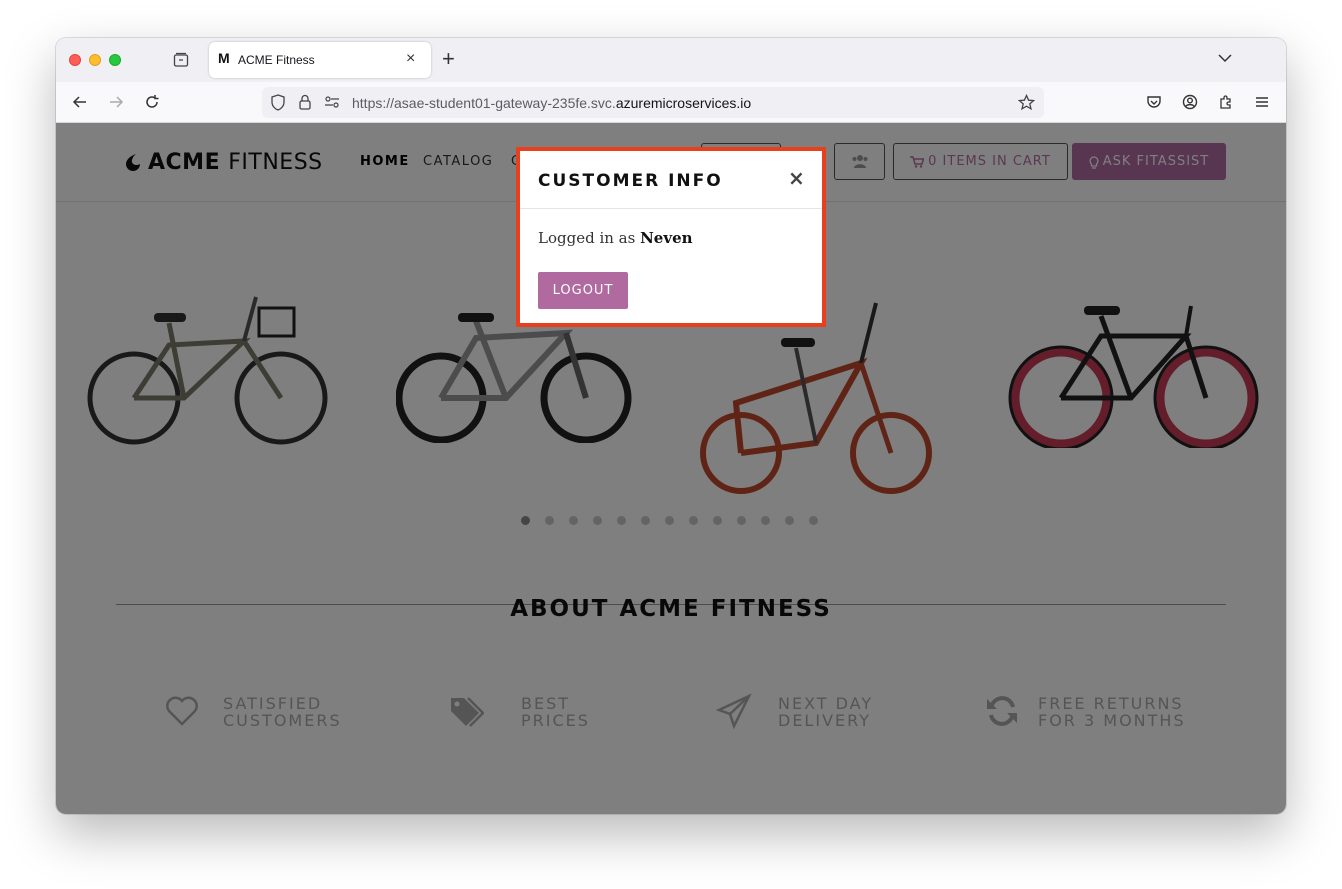 The height and width of the screenshot is (889, 1342). Describe the element at coordinates (181, 60) in the screenshot. I see `tab-overview-icon` at that location.